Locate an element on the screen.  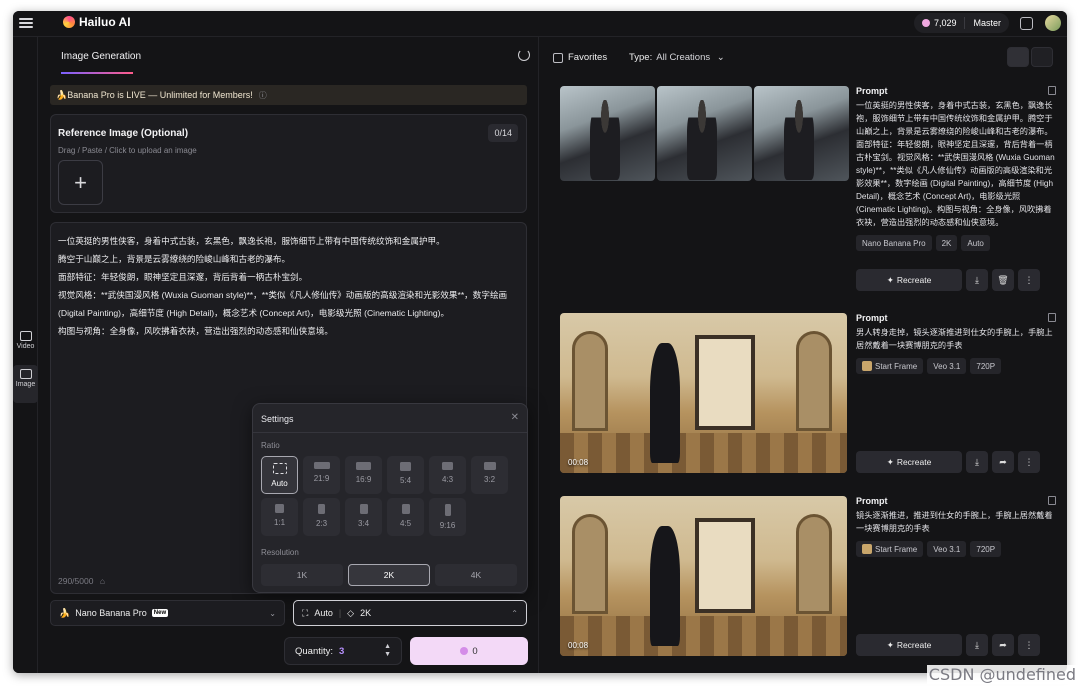
prompt-text: 男人转身走掉，镜头逐渐推进到仕女的手腕上，手腕上居然戴着一块赛博朋克的手表 is located at coordinates (954, 339).